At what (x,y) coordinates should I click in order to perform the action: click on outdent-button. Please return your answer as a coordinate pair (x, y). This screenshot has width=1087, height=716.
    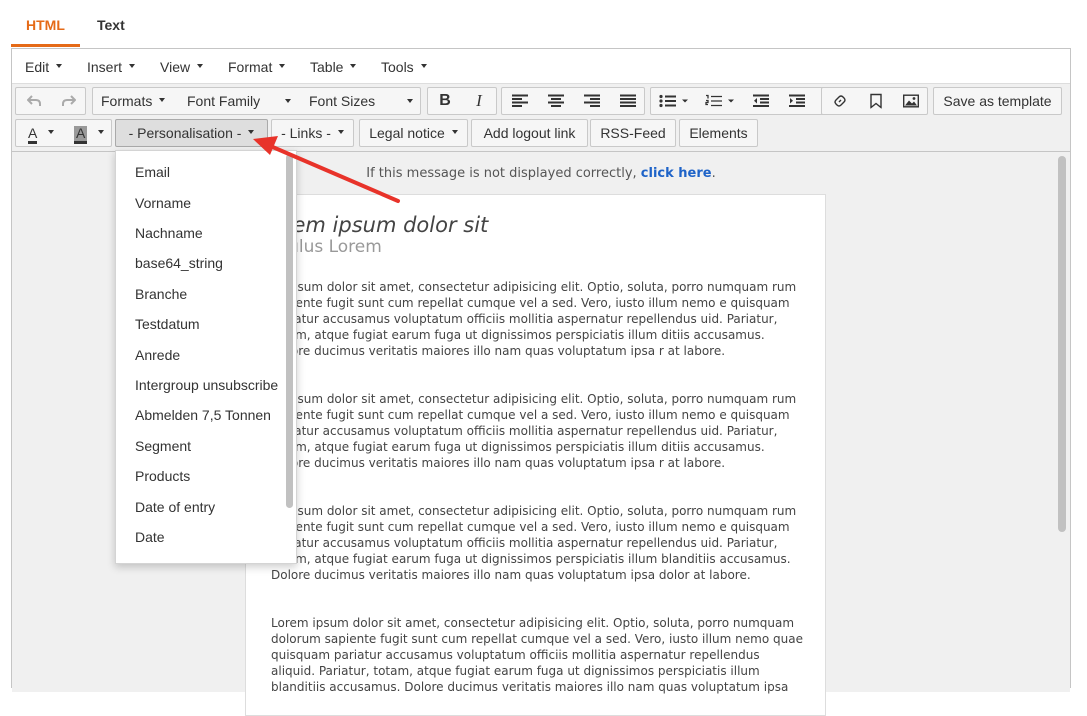
    Looking at the image, I should click on (761, 101).